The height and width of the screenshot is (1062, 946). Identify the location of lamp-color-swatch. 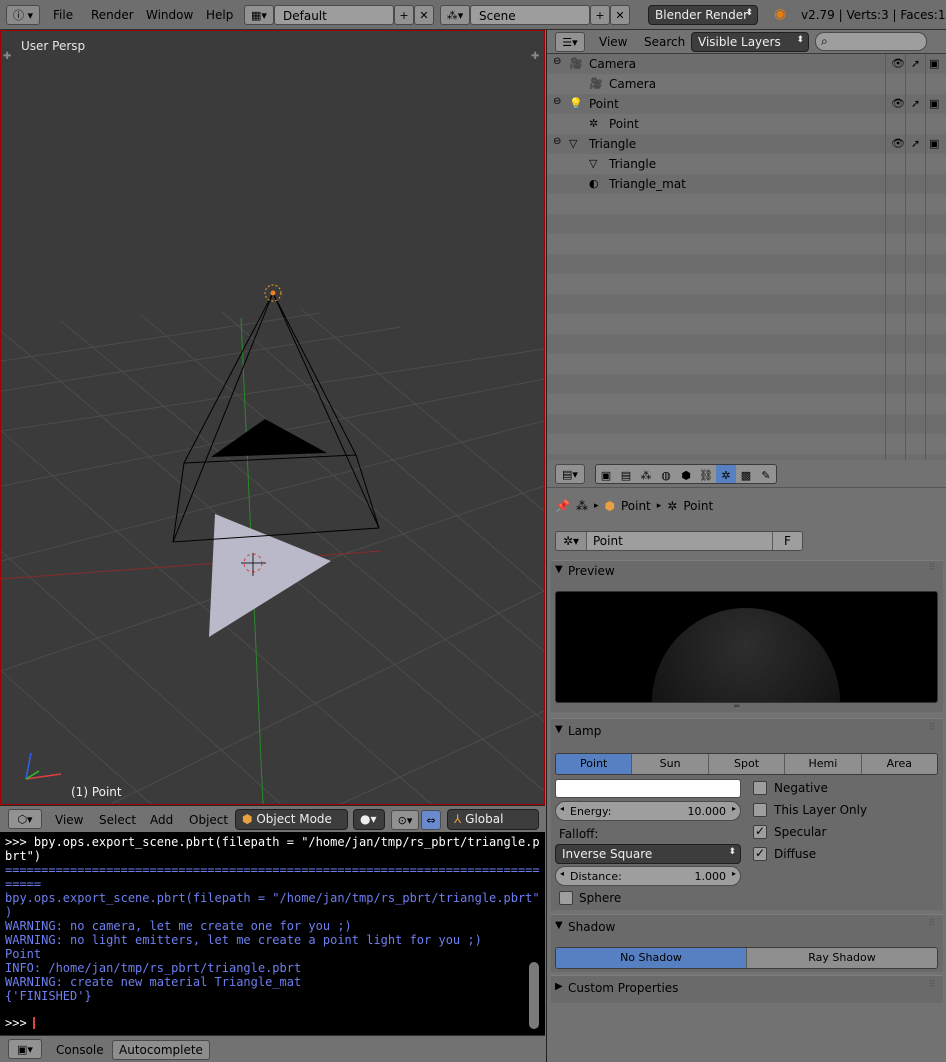
(648, 788).